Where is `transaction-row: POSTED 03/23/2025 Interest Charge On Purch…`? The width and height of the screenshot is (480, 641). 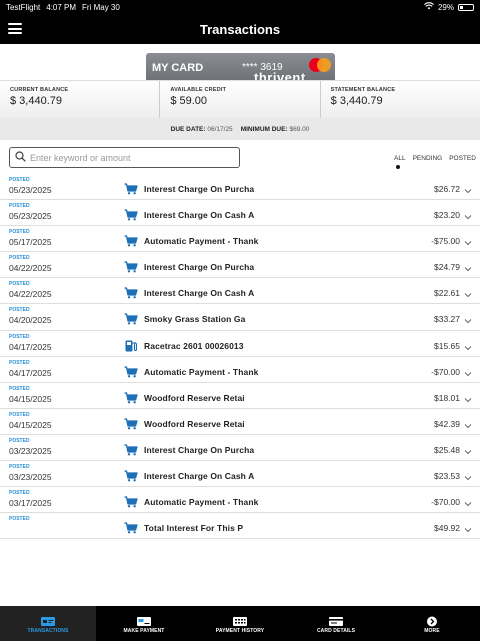
transaction-row: POSTED 03/23/2025 Interest Charge On Purch… is located at coordinates (240, 448).